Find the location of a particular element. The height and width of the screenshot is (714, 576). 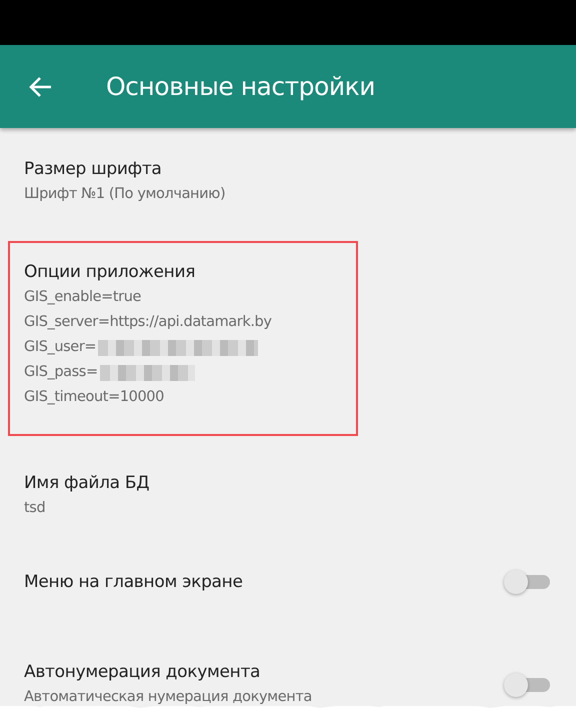

setting-title: Меню на главном экране is located at coordinates (133, 582).